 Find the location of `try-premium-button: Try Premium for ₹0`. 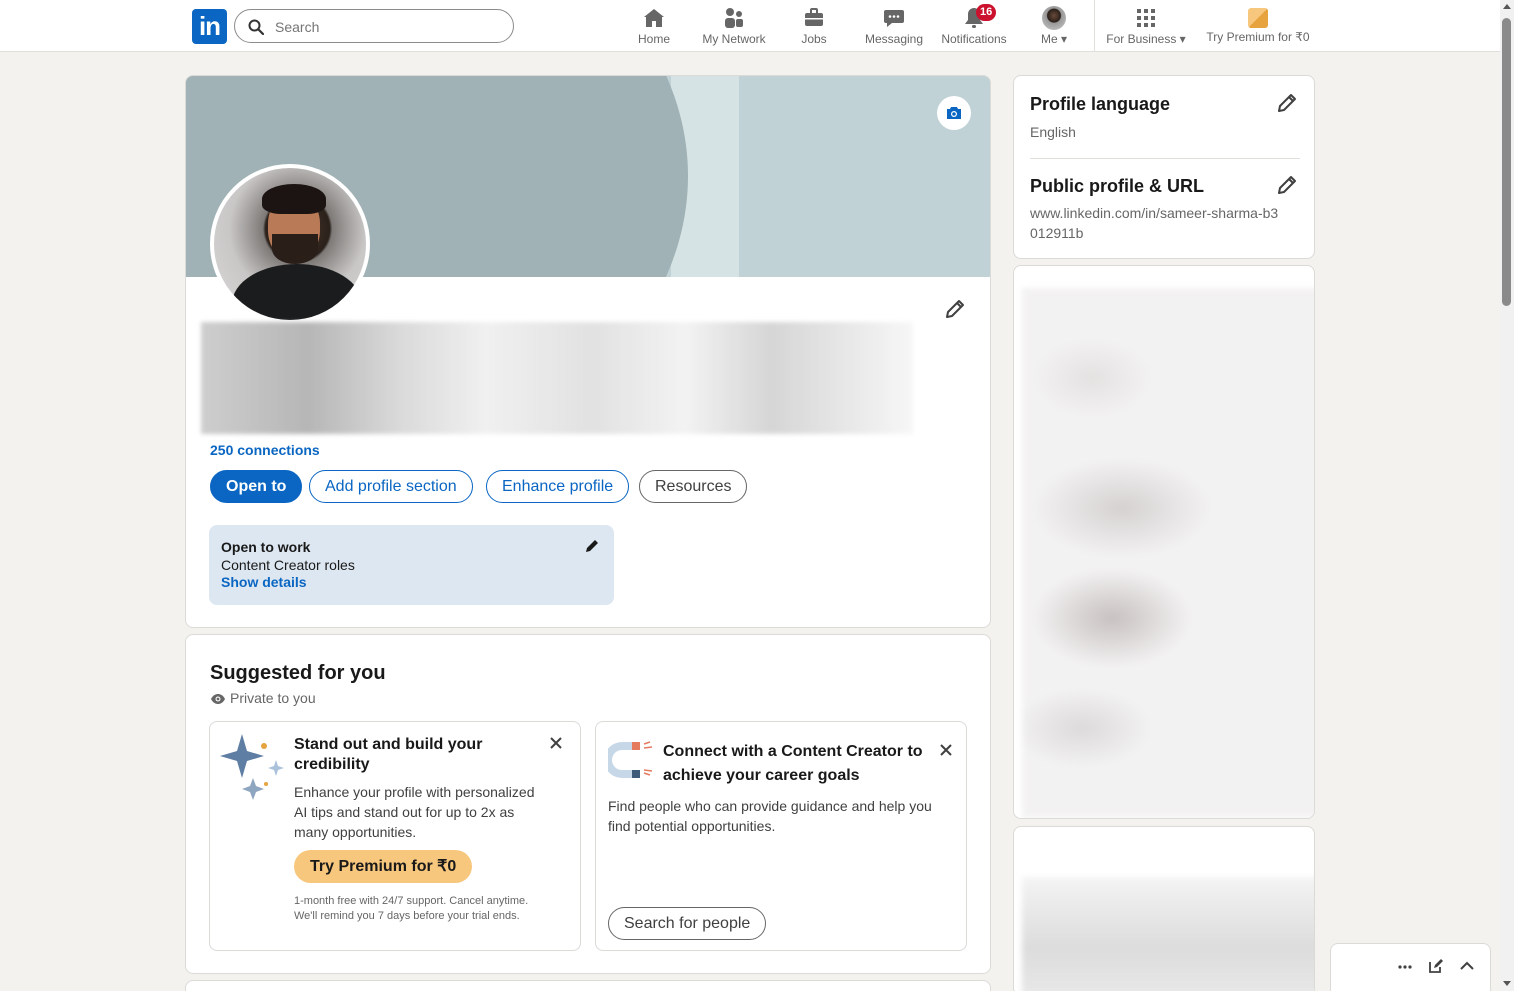

try-premium-button: Try Premium for ₹0 is located at coordinates (383, 866).